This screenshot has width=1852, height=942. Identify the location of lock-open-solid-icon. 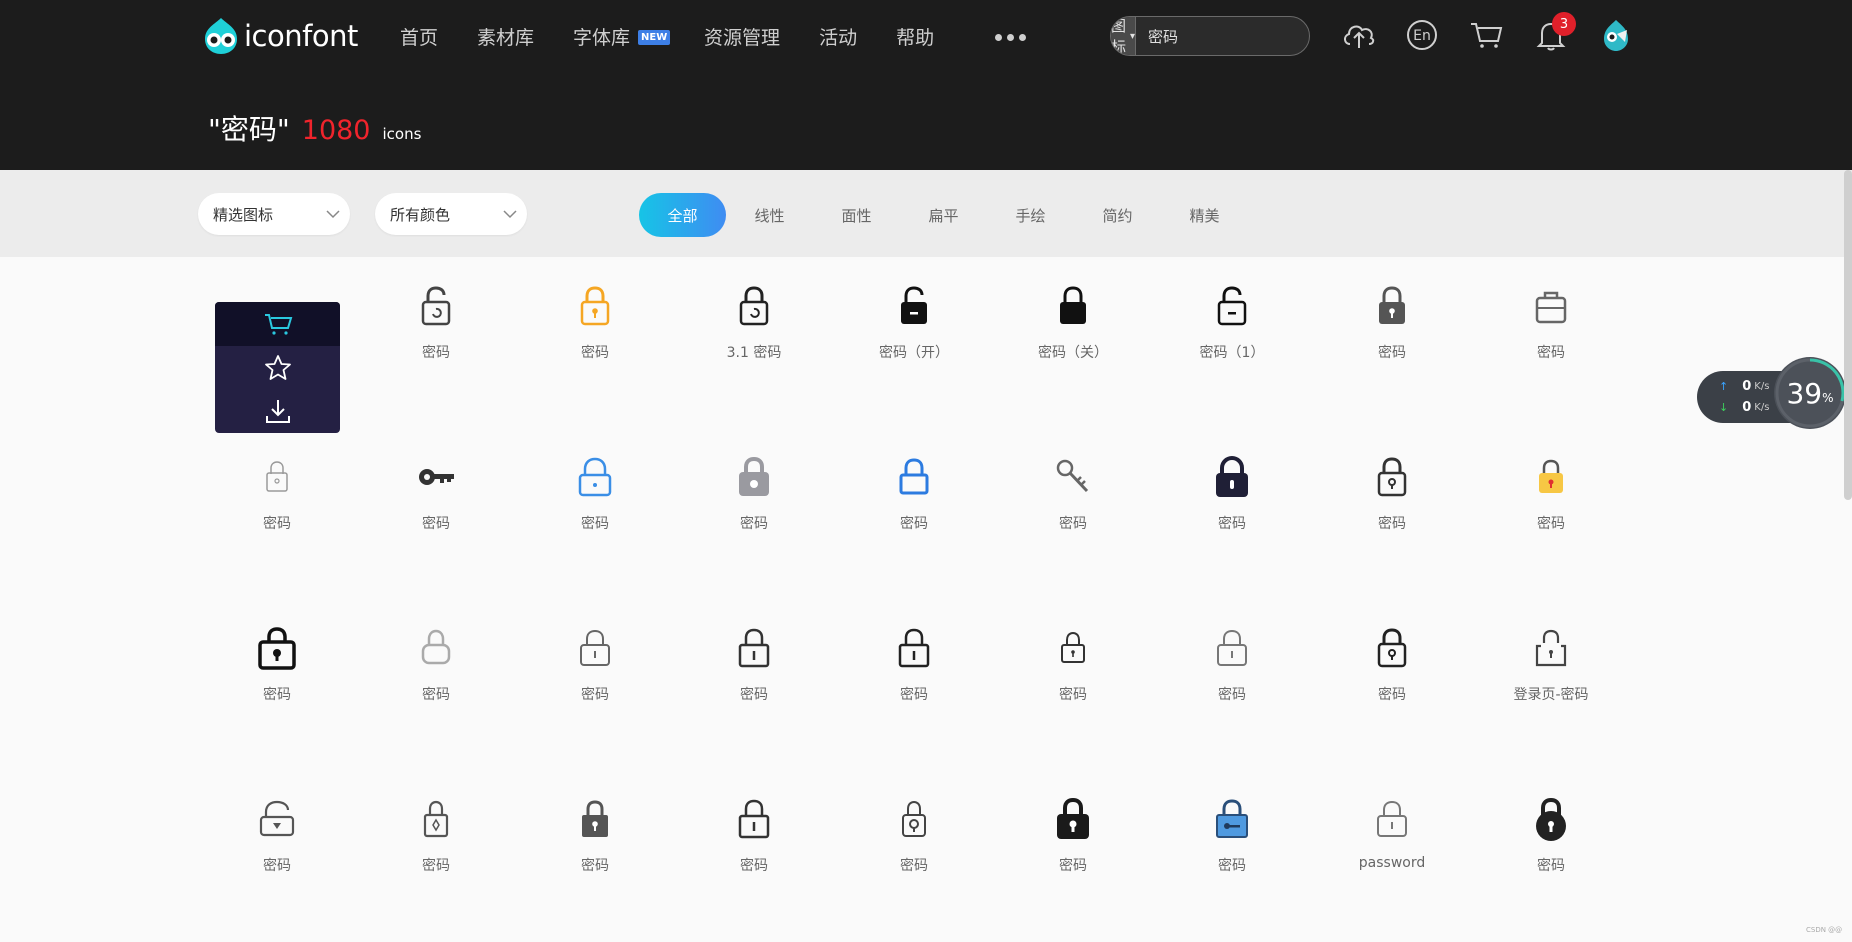
(914, 306).